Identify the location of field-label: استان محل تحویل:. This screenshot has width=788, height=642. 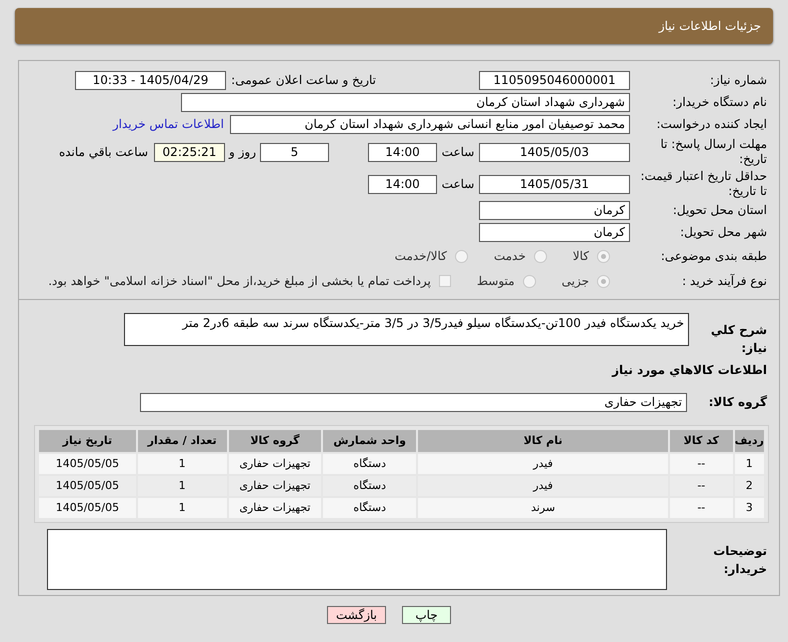
(719, 210).